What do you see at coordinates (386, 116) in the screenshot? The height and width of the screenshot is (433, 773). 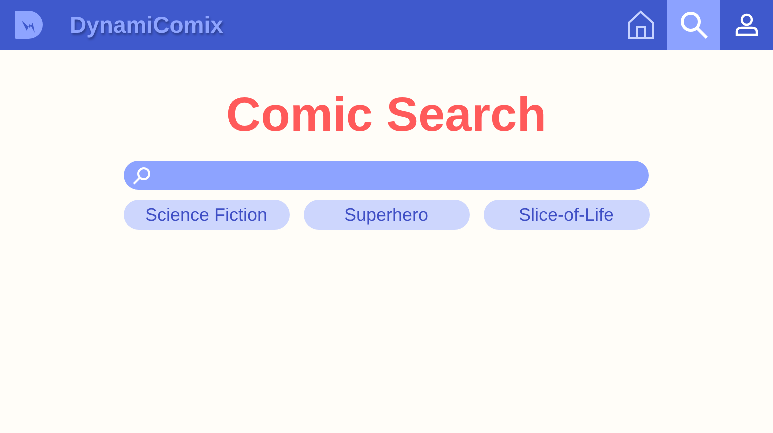 I see `page-heading: Comic Search` at bounding box center [386, 116].